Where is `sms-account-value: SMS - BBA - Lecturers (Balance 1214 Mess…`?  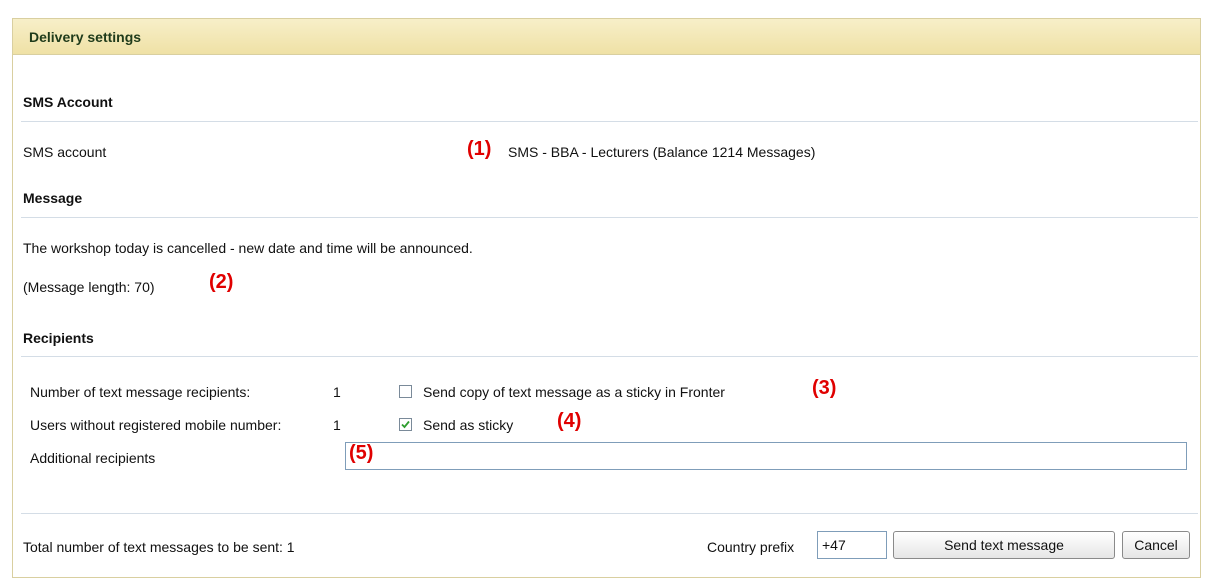 sms-account-value: SMS - BBA - Lecturers (Balance 1214 Mess… is located at coordinates (662, 152).